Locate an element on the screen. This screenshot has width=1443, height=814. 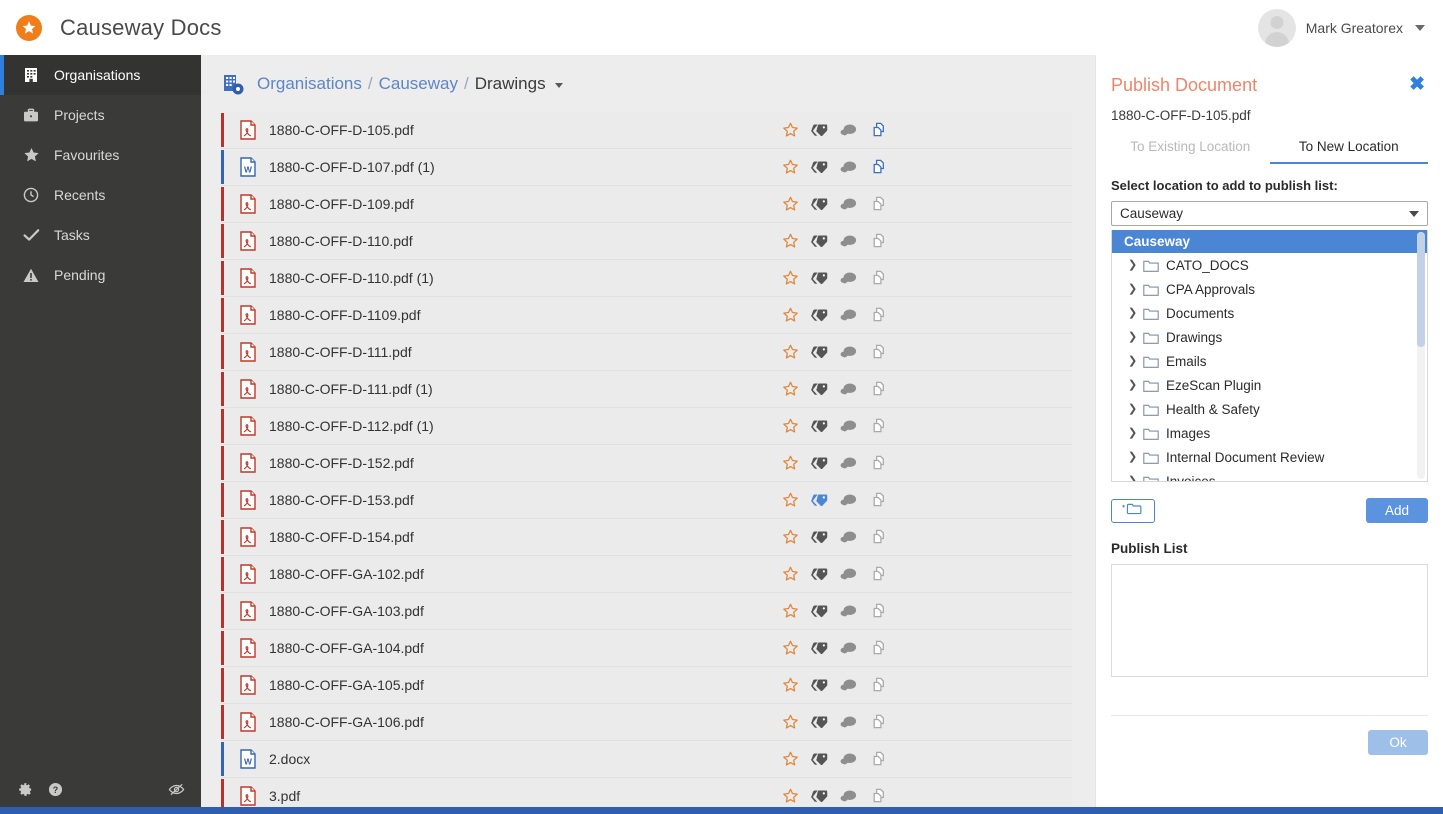
table-row: 1880-C-OFF-D-1109.pdf is located at coordinates (646, 315).